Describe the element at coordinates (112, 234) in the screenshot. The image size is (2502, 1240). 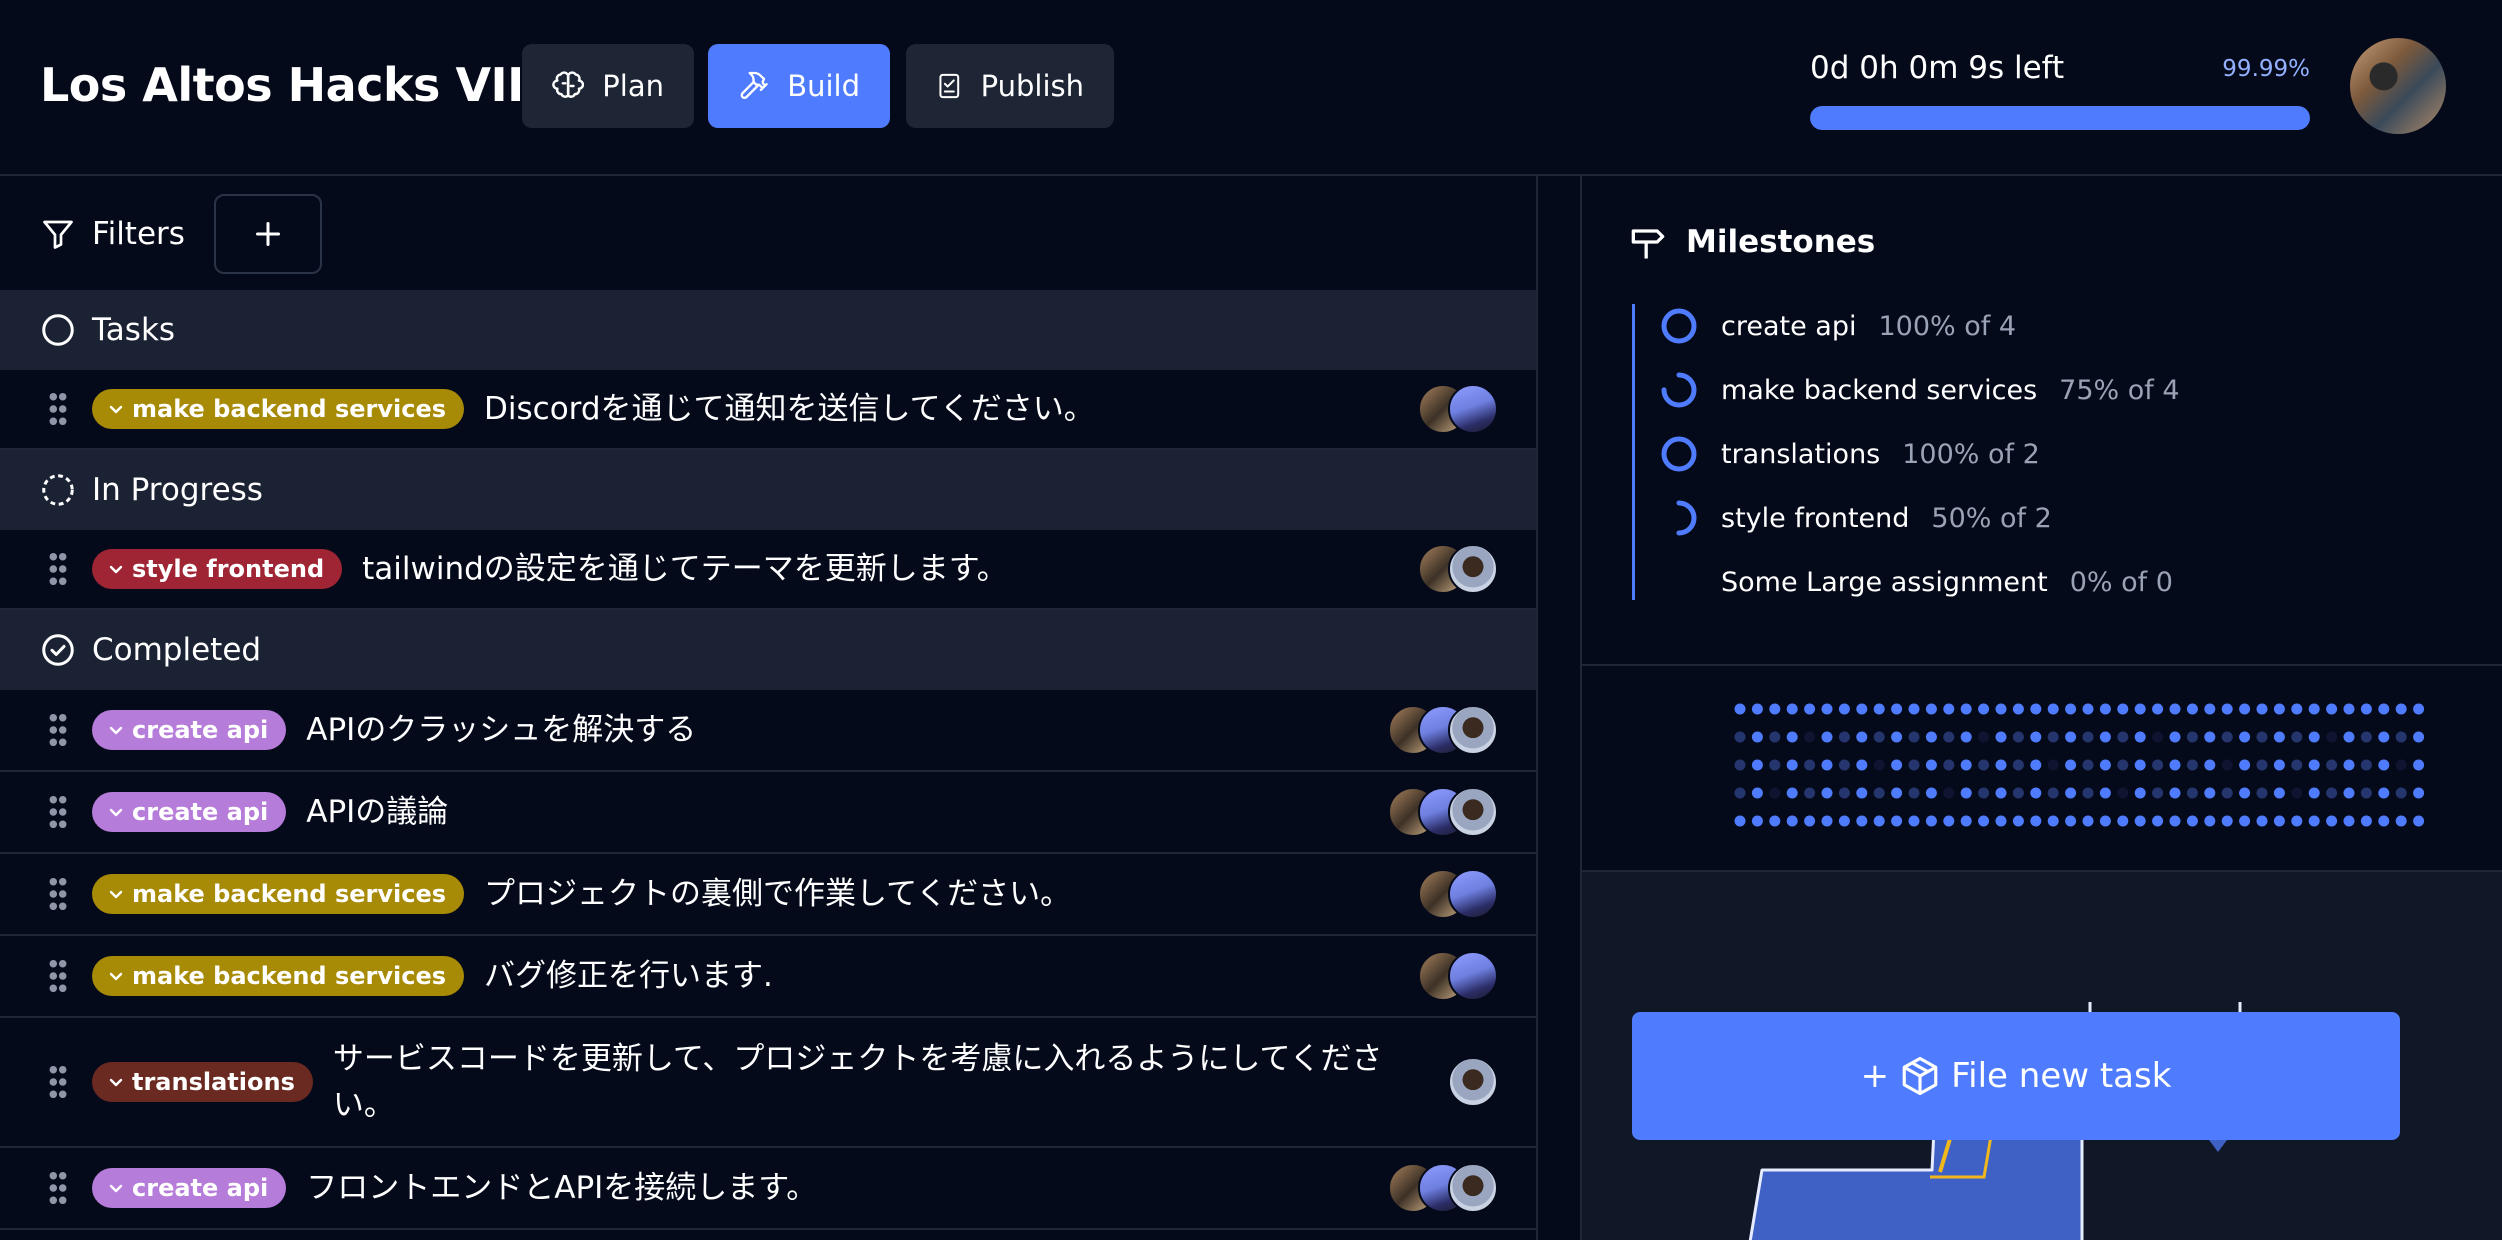
I see `filters-button: Filters` at that location.